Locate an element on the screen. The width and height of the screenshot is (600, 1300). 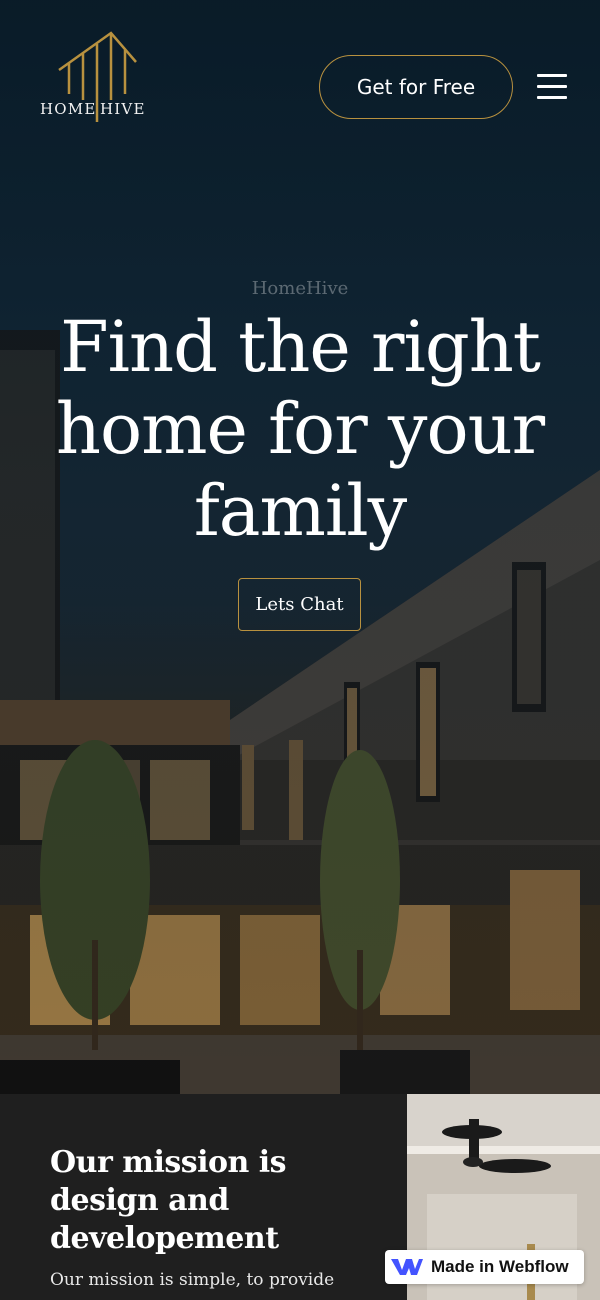
menu-bar-middle is located at coordinates (552, 86).